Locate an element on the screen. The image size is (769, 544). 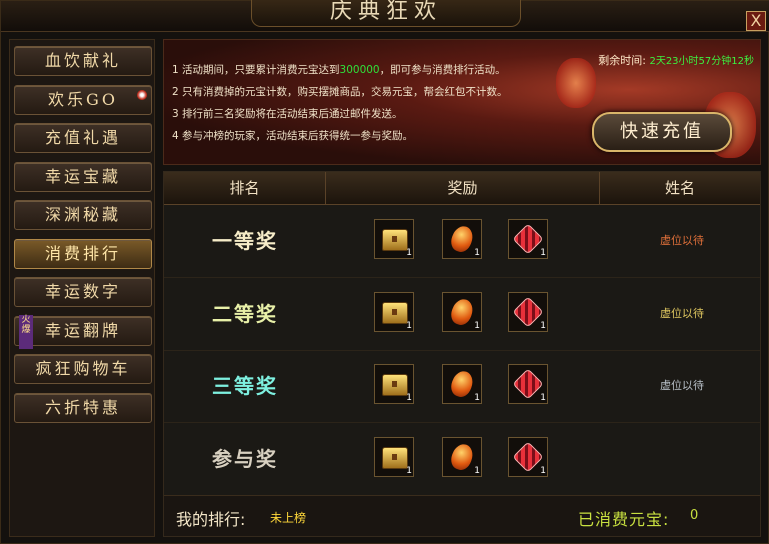
my-rank-value: 未上榜 is located at coordinates (288, 518).